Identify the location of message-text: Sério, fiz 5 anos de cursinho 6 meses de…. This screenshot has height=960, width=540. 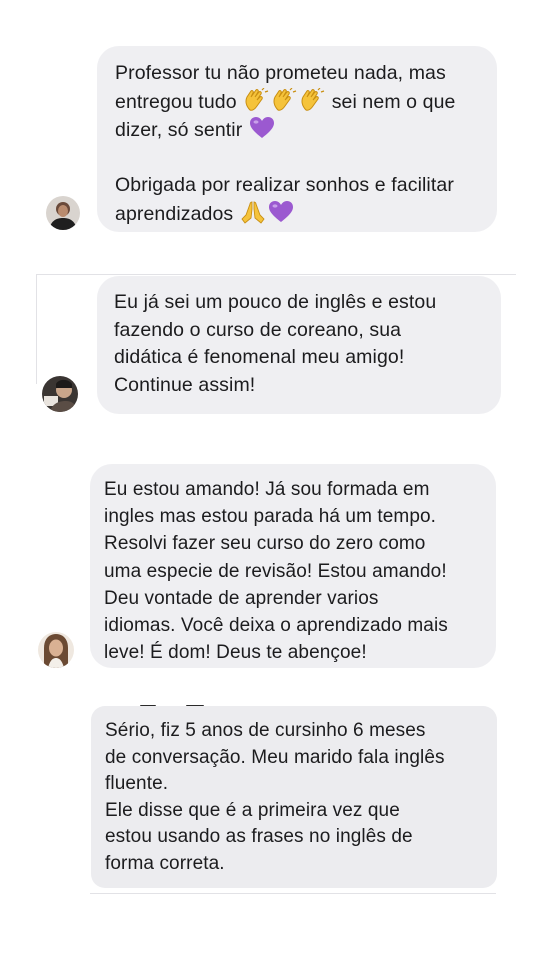
(275, 797).